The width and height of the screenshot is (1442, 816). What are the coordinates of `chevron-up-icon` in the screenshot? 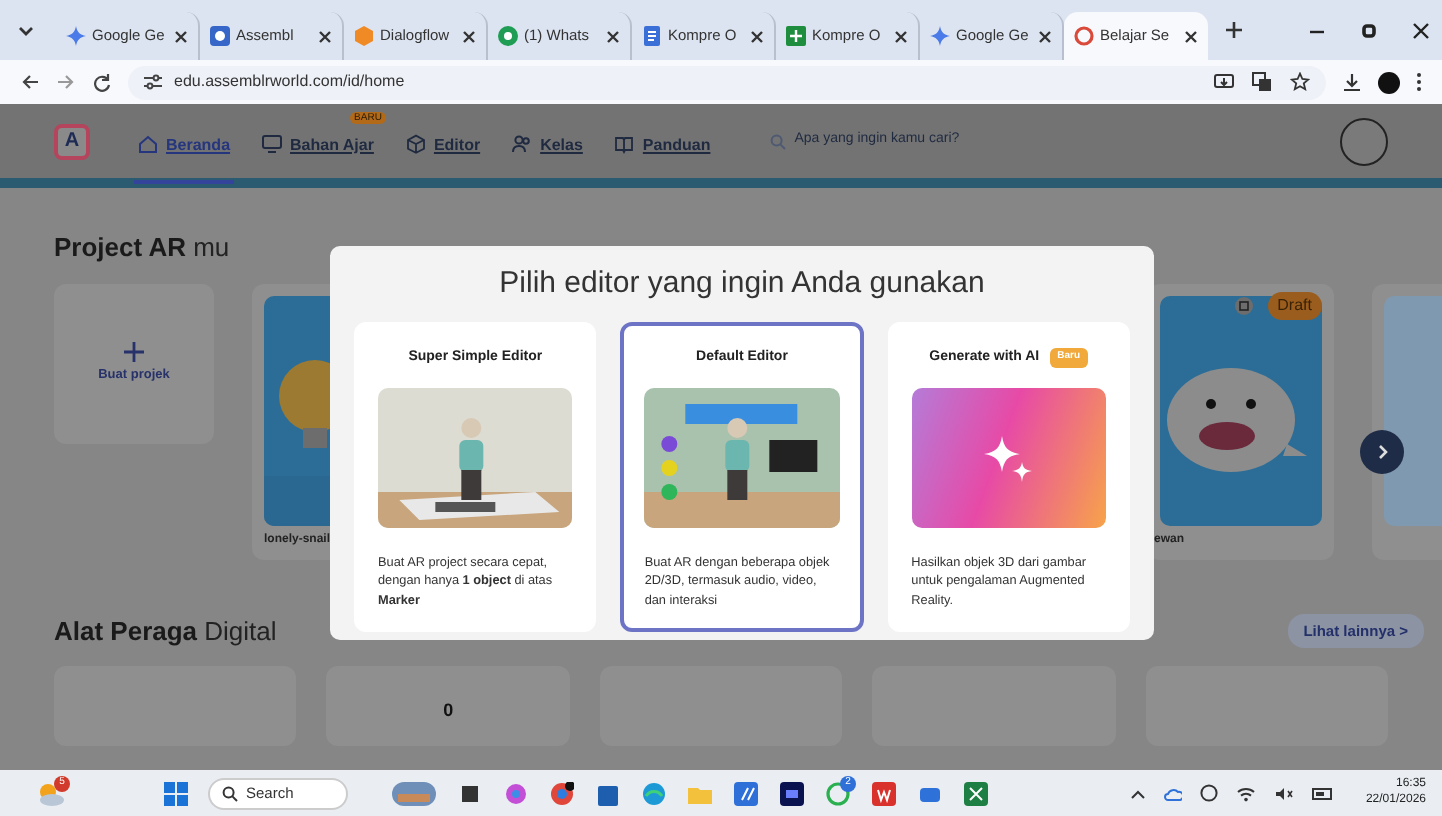 It's located at (1137, 793).